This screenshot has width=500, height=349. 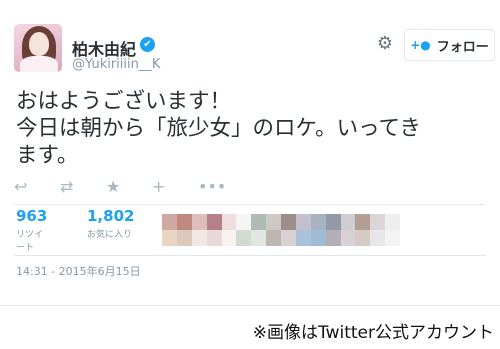 What do you see at coordinates (30, 241) in the screenshot?
I see `retweet-label: リツイート` at bounding box center [30, 241].